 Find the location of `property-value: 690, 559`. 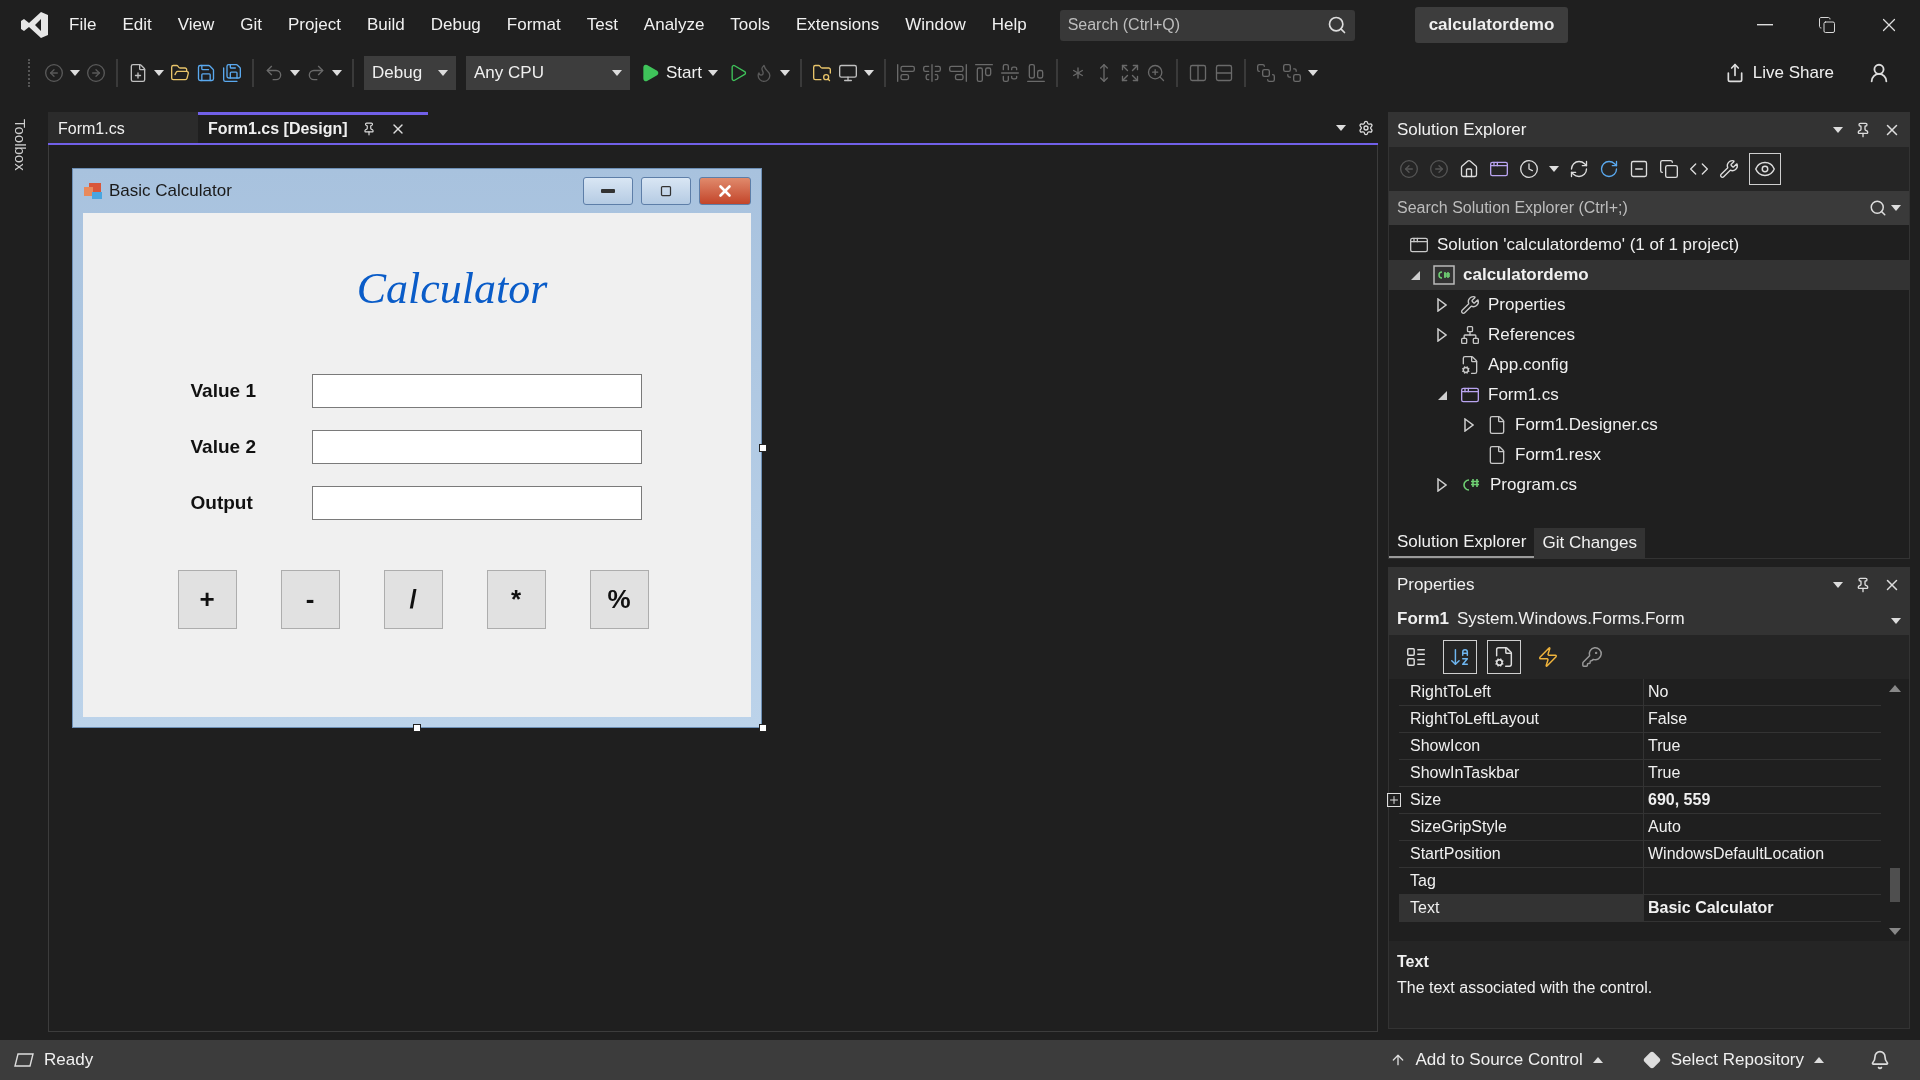

property-value: 690, 559 is located at coordinates (1762, 800).